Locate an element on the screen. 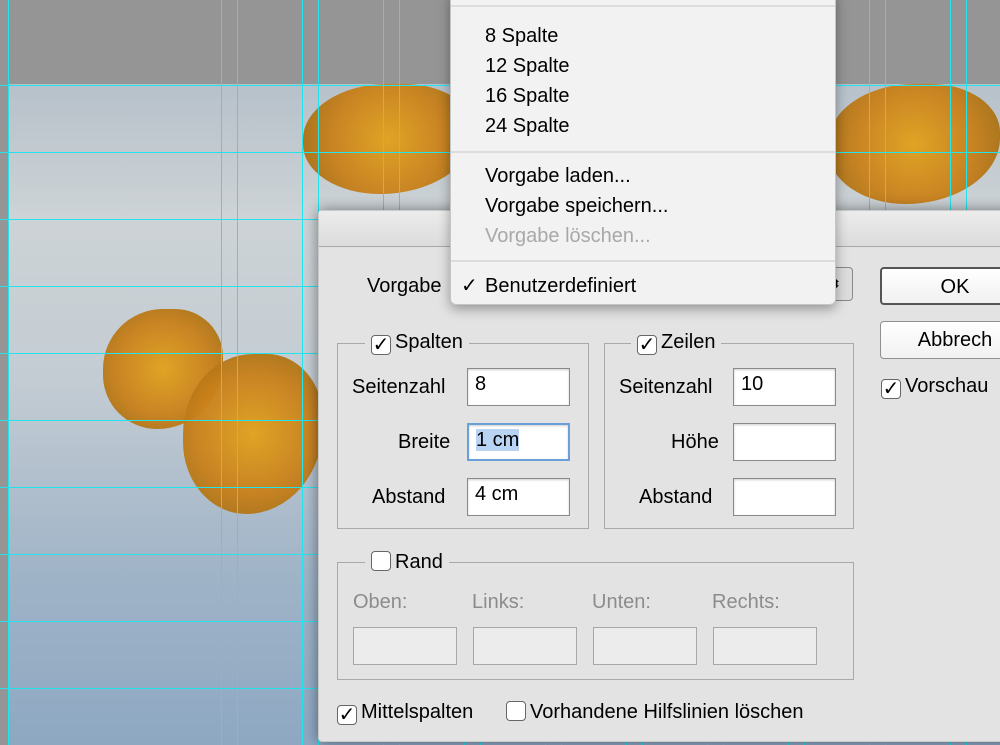 The image size is (1000, 745). margin-top-input is located at coordinates (405, 646).